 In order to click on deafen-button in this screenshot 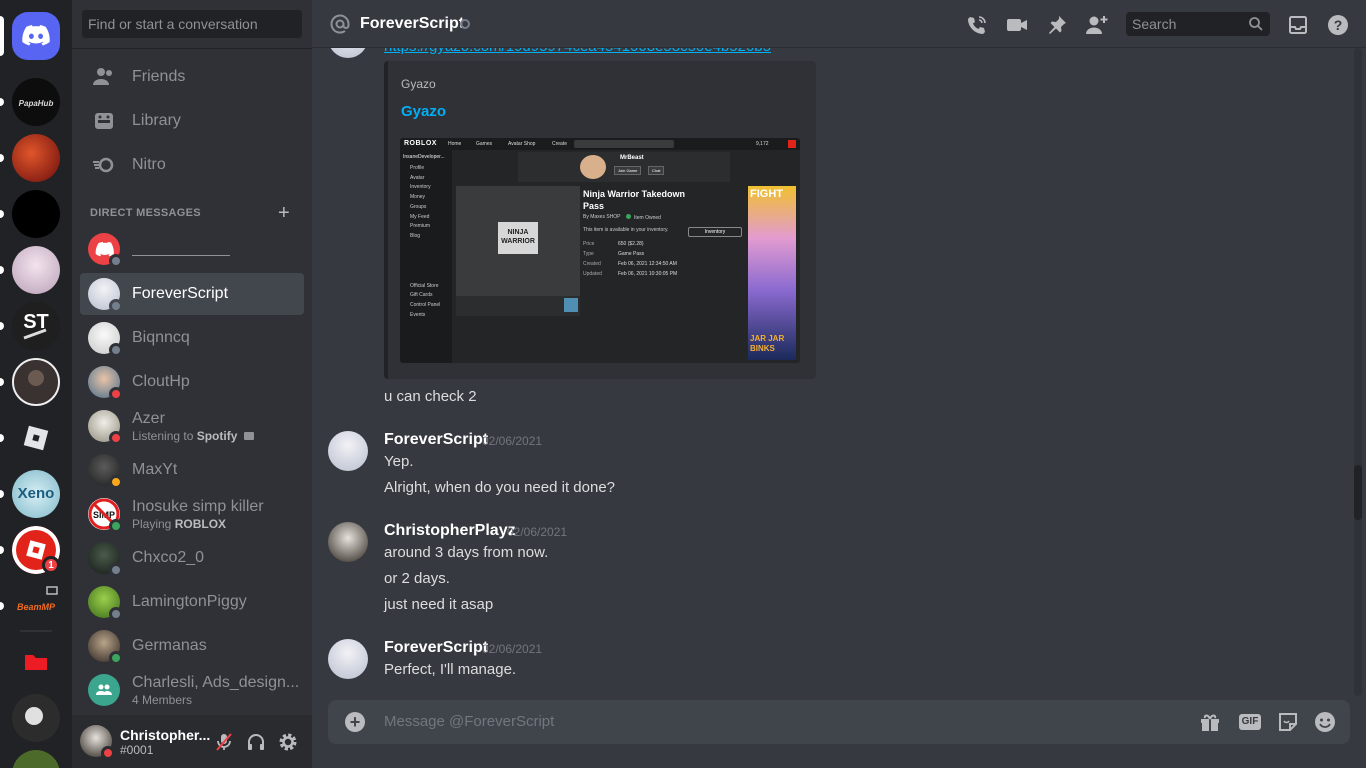, I will do `click(256, 742)`.